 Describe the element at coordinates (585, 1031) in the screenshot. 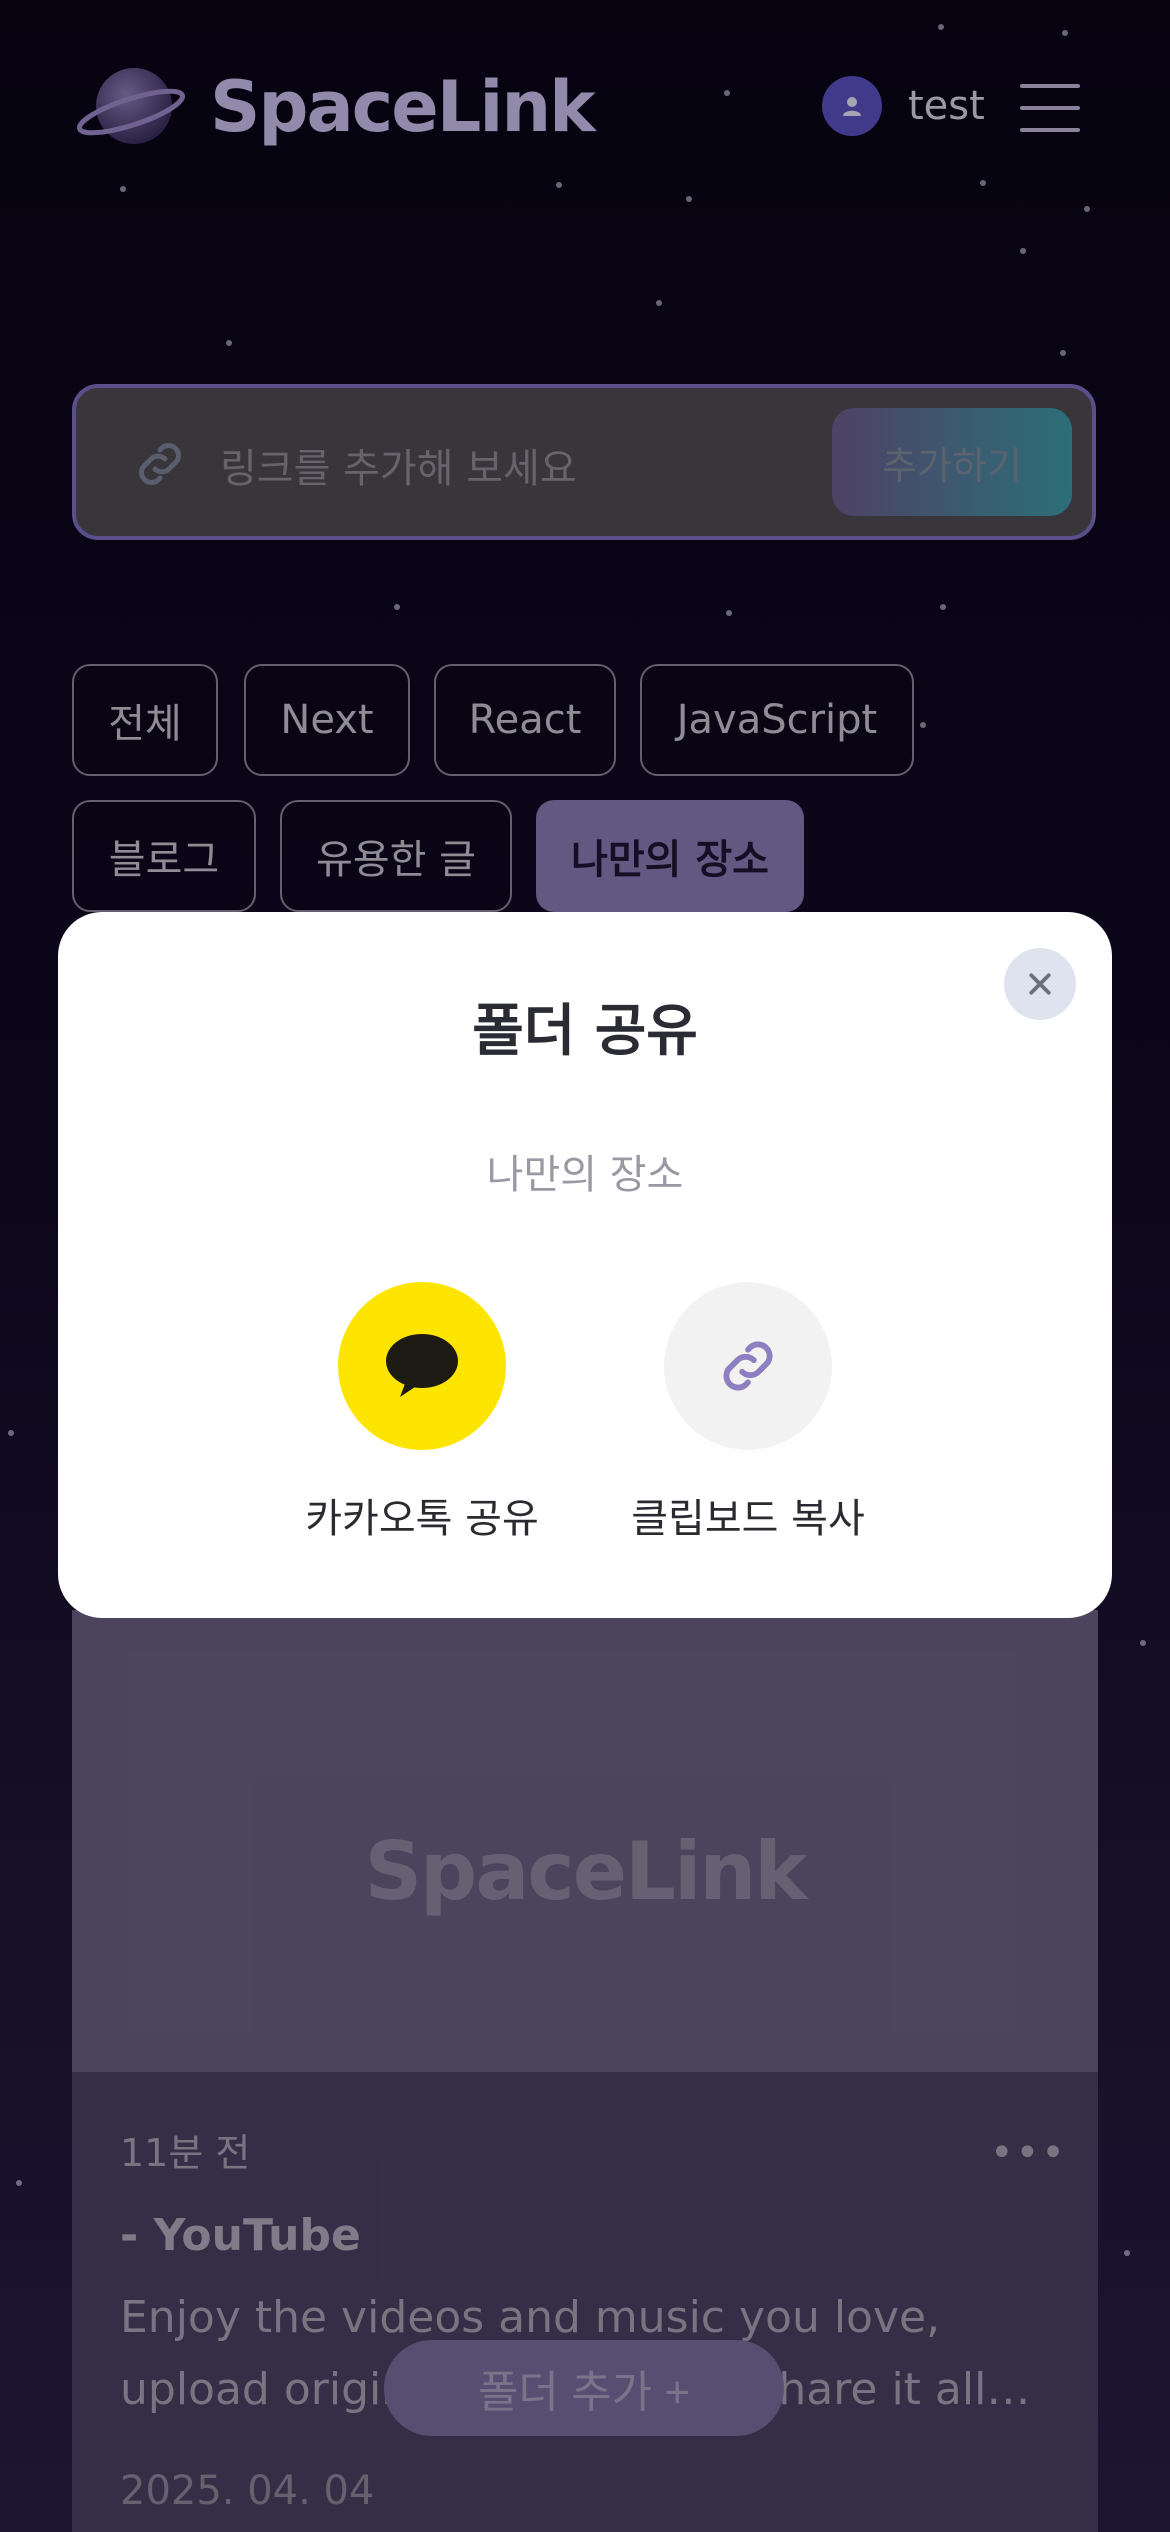

I see `modal-title: 폴더 공유` at that location.